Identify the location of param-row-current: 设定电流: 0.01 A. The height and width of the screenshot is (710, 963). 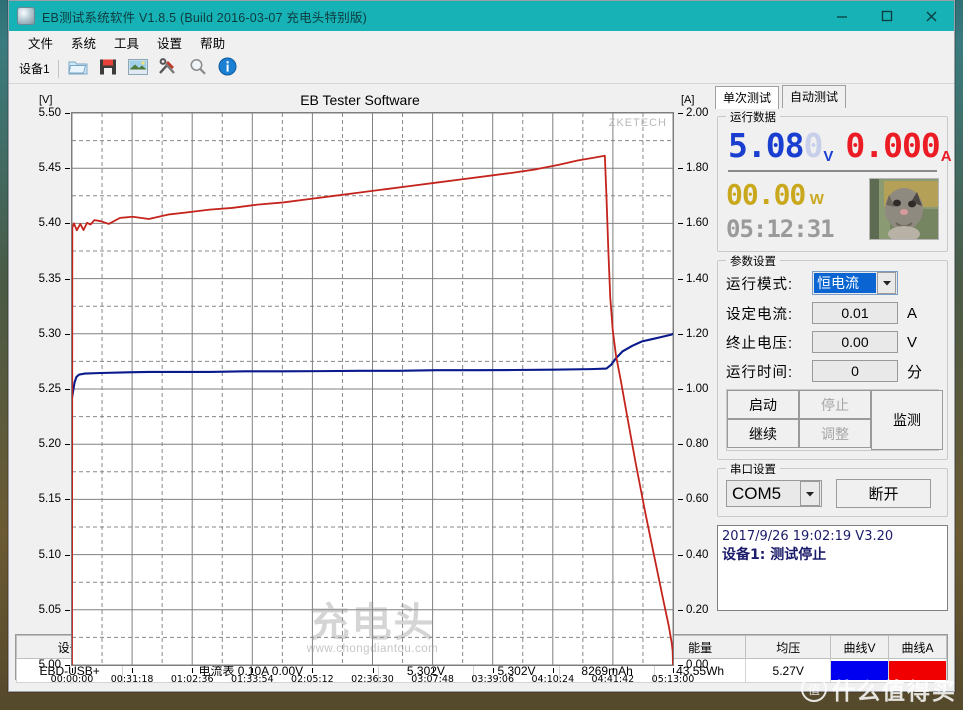
(832, 313).